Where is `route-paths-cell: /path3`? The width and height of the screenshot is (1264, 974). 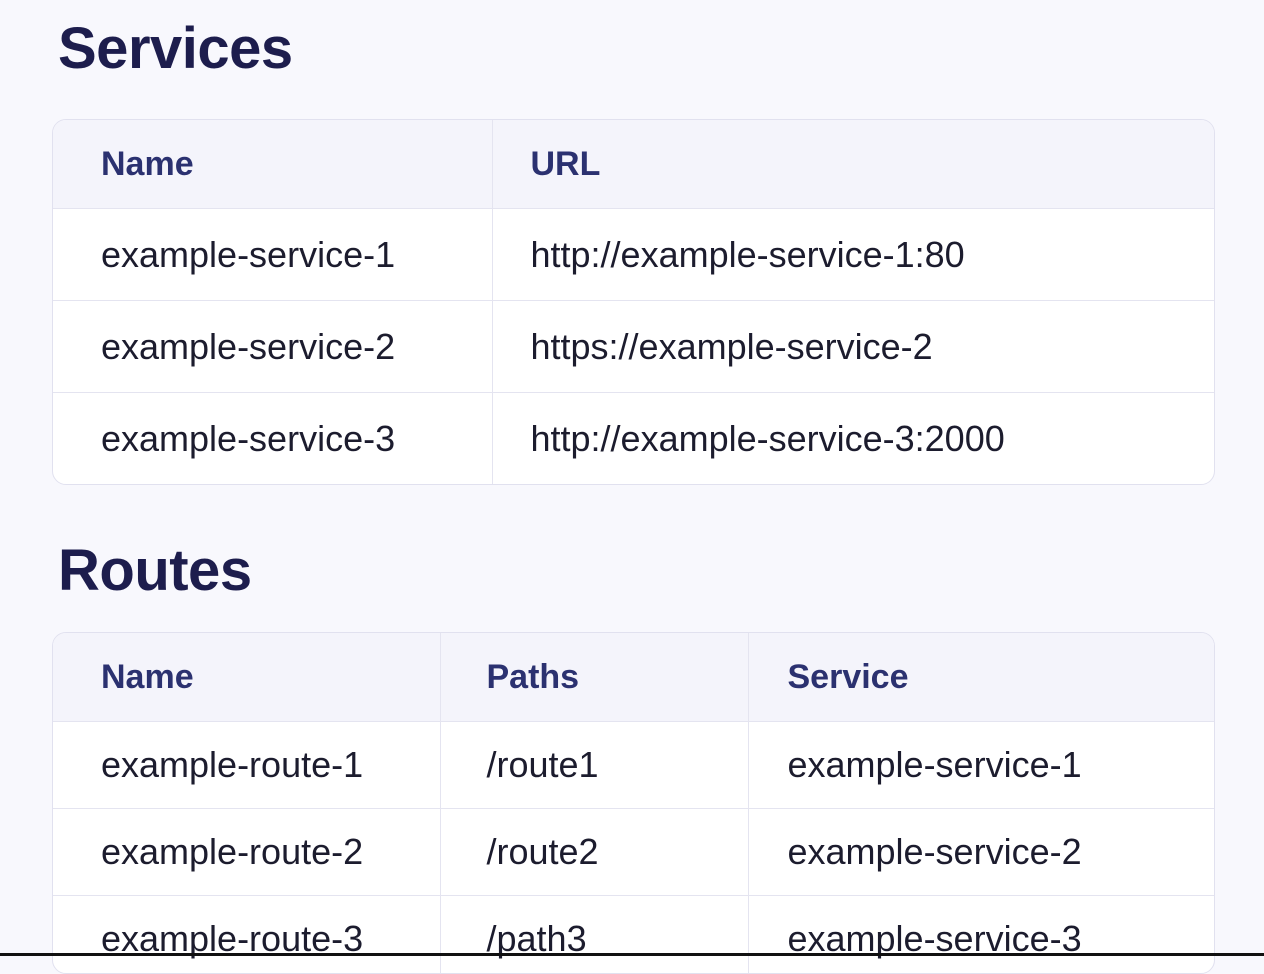 route-paths-cell: /path3 is located at coordinates (594, 935).